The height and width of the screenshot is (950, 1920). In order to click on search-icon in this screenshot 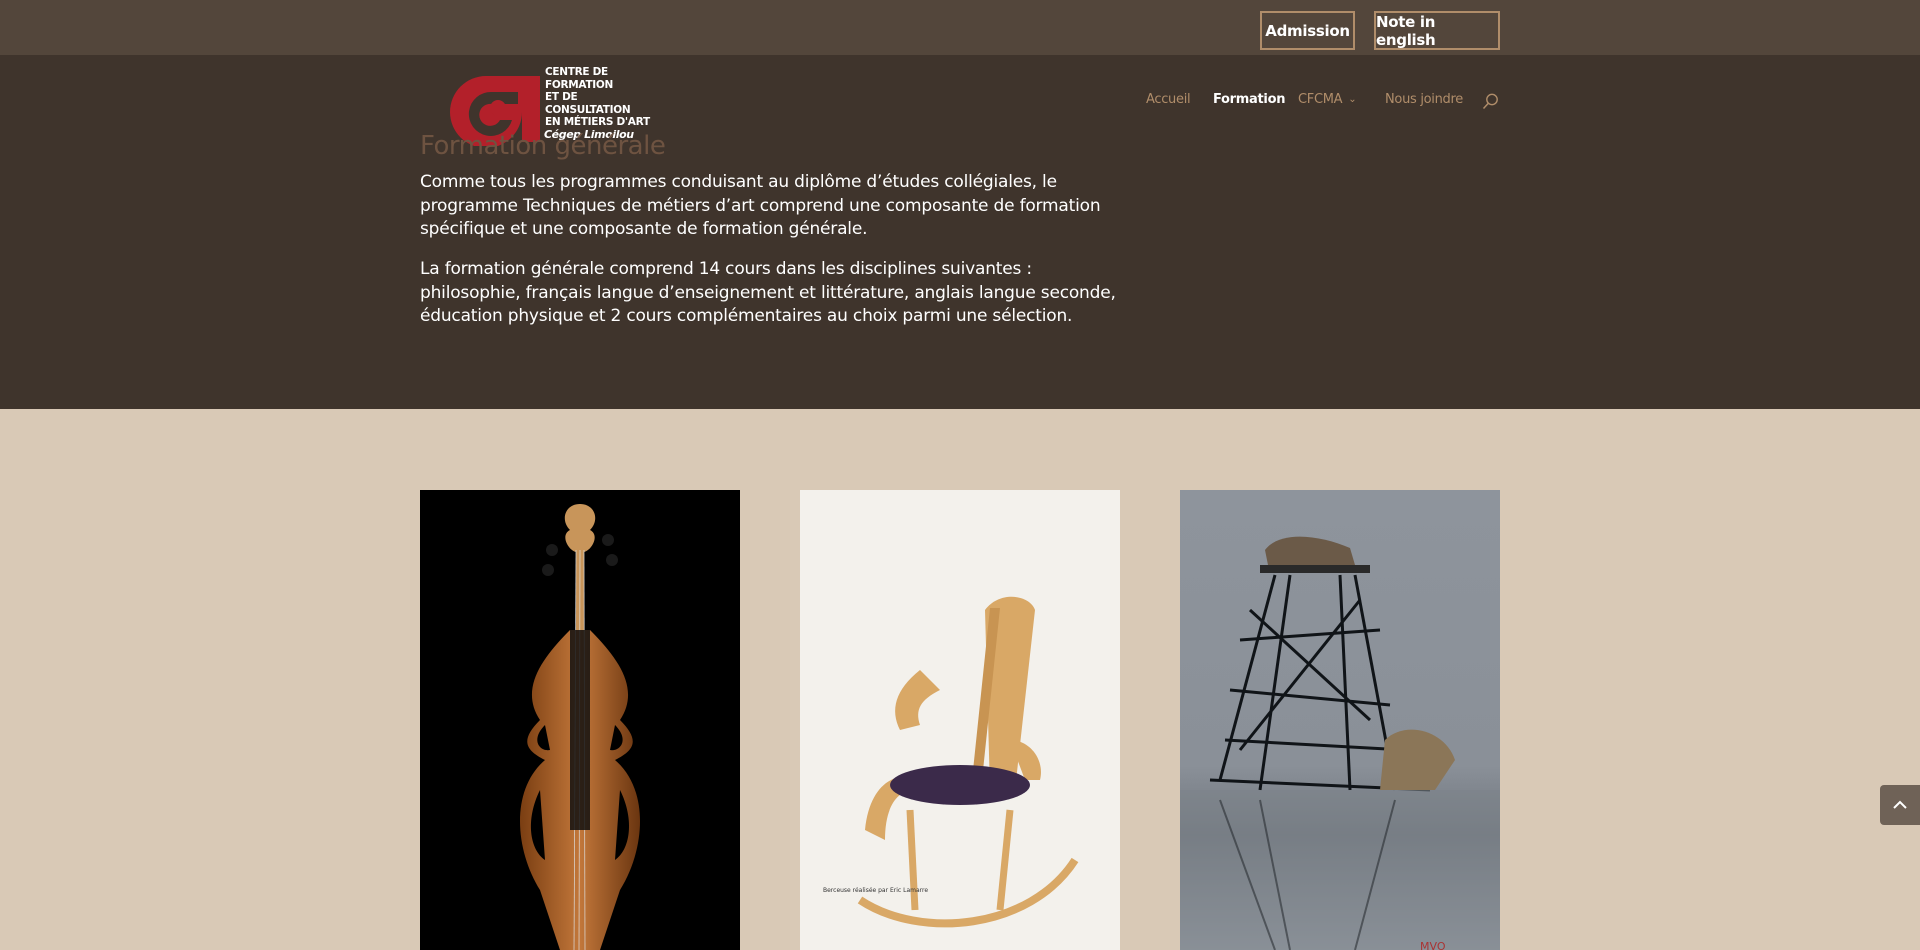, I will do `click(1490, 101)`.